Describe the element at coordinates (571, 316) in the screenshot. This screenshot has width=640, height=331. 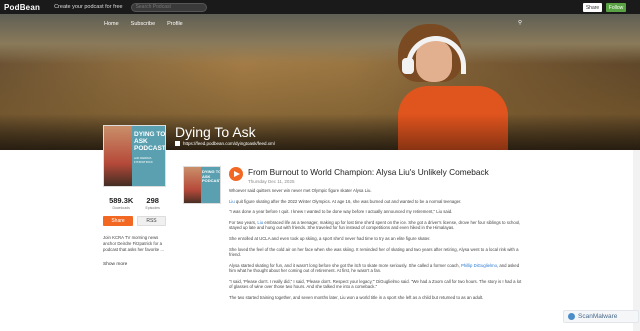
I see `scanmalware-logo-icon` at that location.